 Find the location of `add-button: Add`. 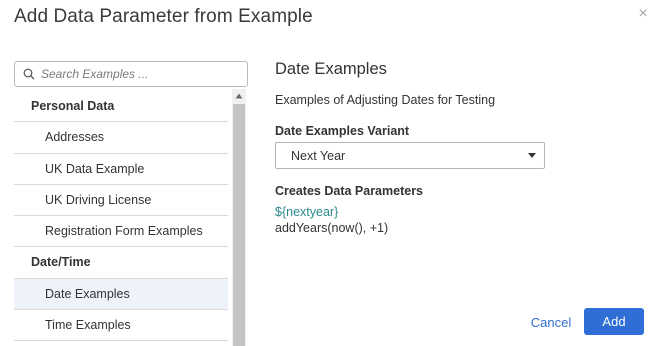

add-button: Add is located at coordinates (614, 321).